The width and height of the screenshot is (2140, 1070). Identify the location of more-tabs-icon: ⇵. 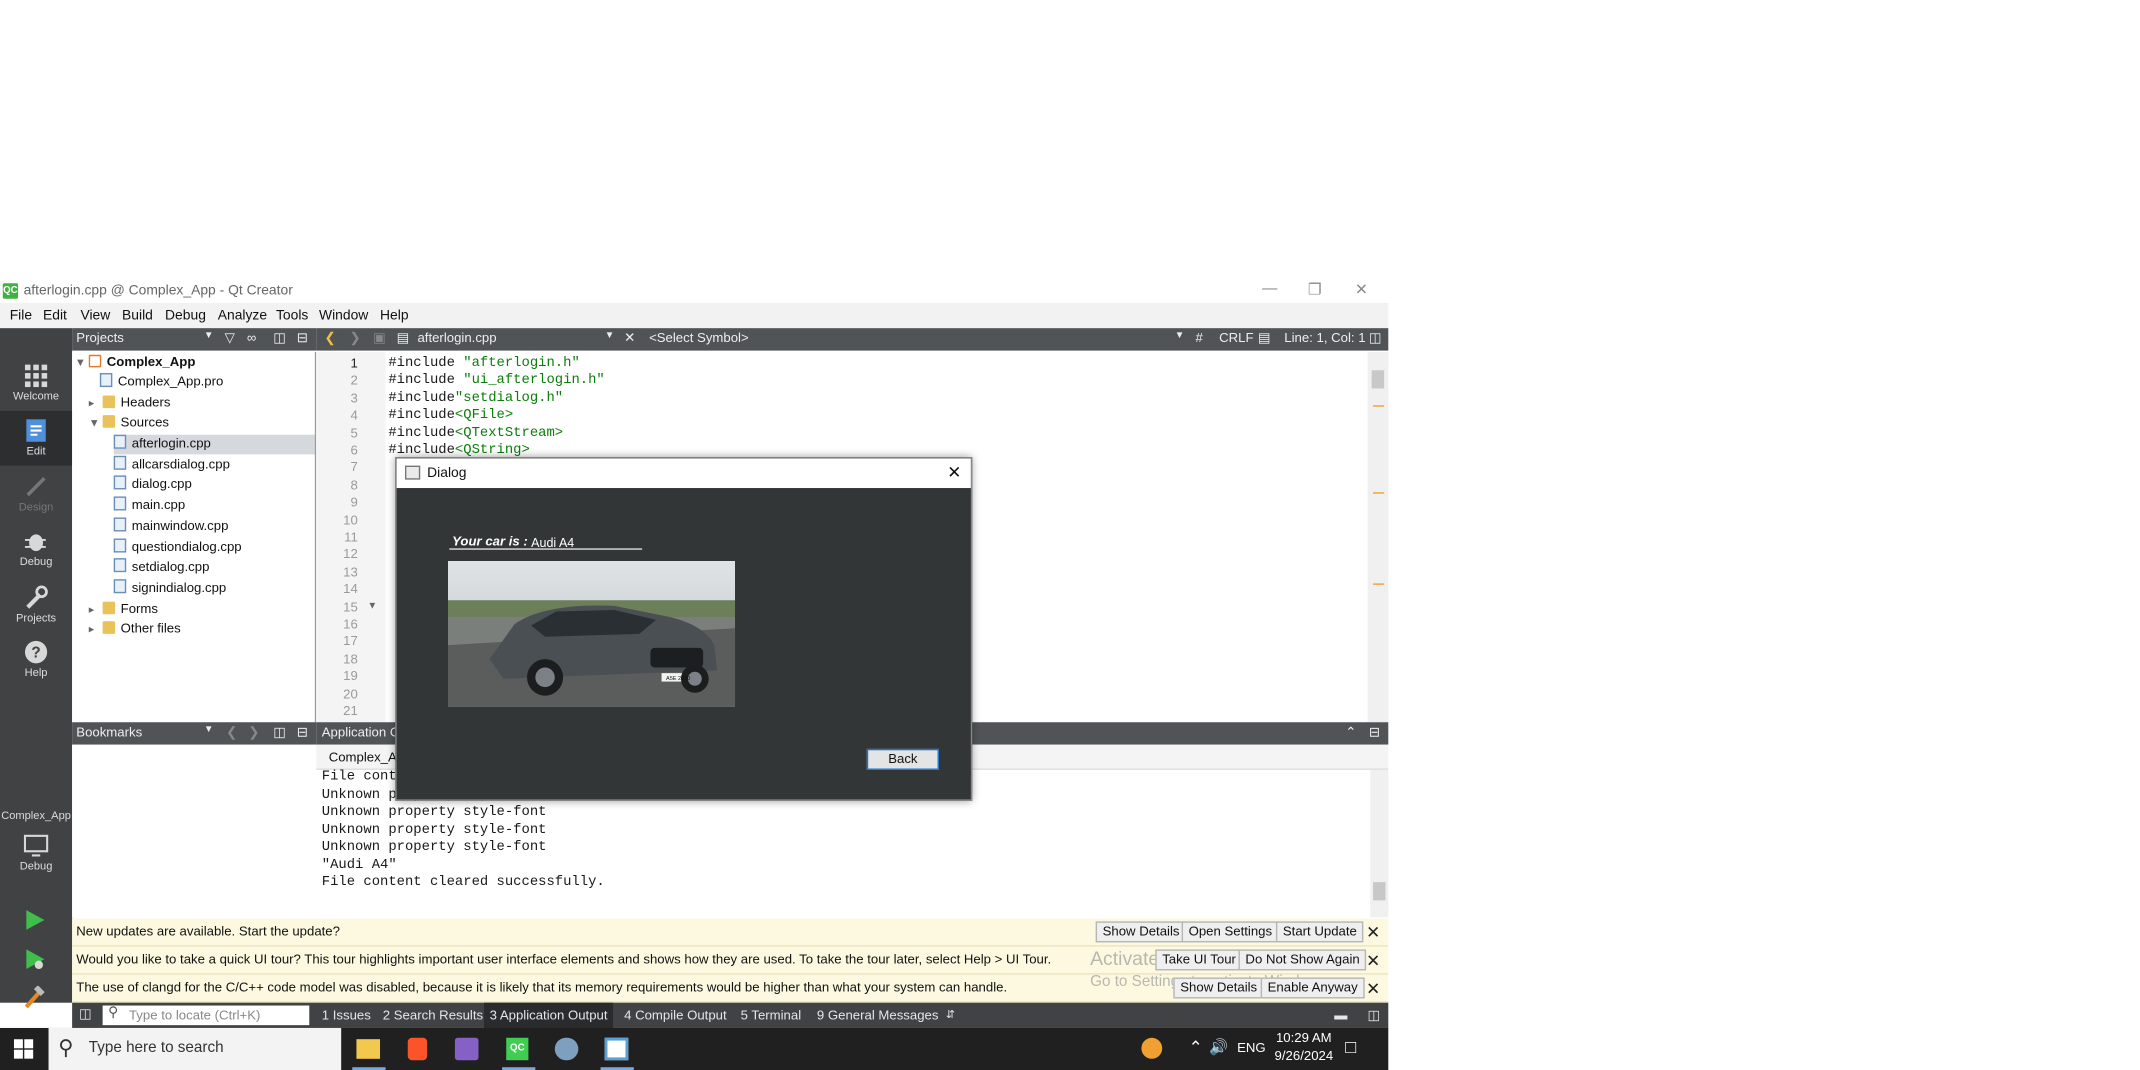
(950, 1014).